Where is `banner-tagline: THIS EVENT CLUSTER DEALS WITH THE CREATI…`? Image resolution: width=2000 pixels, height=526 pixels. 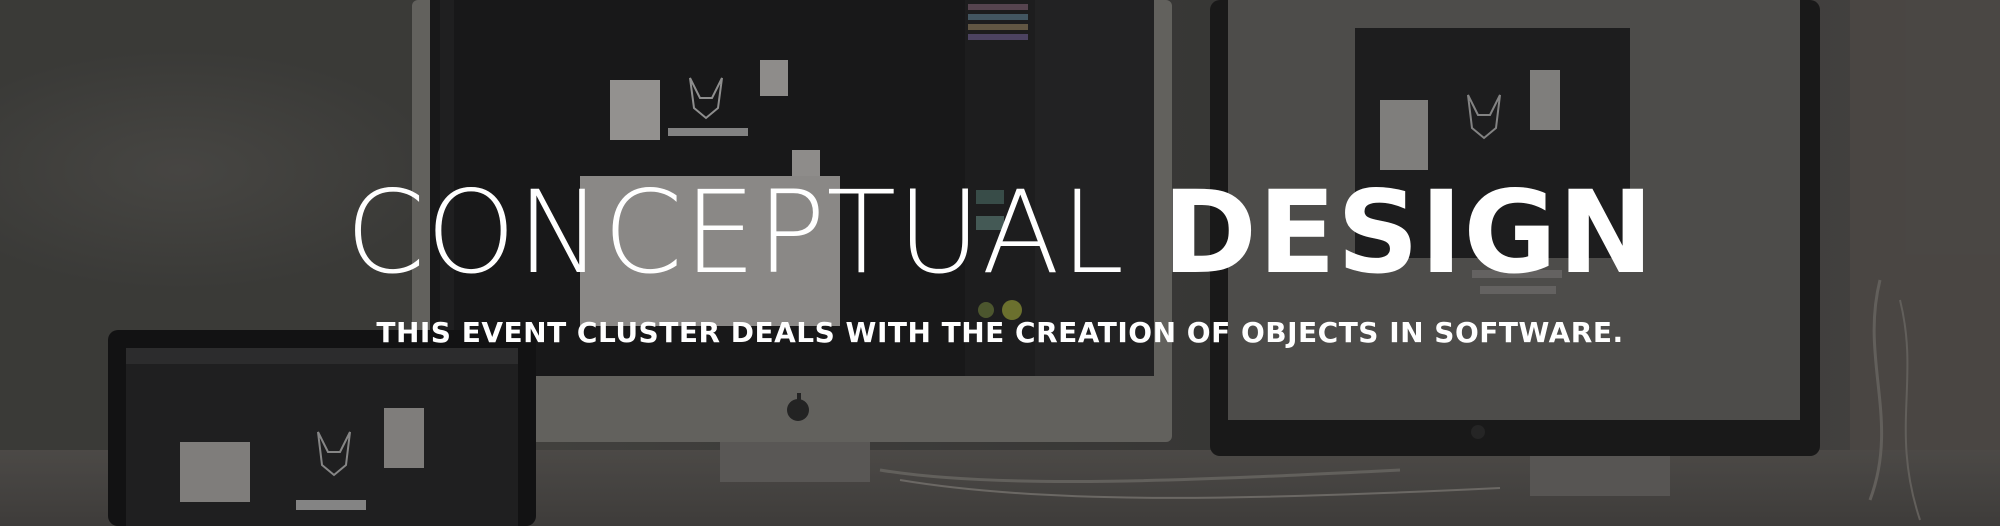
banner-tagline: THIS EVENT CLUSTER DEALS WITH THE CREATI… is located at coordinates (1000, 332).